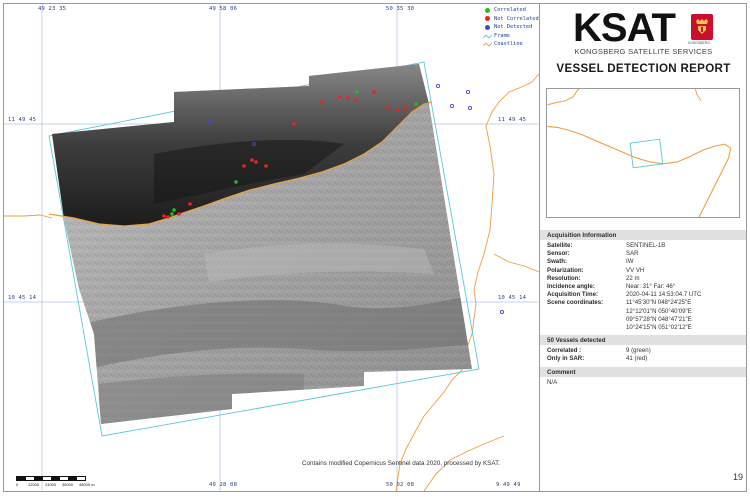 The image size is (750, 497). What do you see at coordinates (646, 245) in the screenshot?
I see `info-value: SENTINEL-1B` at bounding box center [646, 245].